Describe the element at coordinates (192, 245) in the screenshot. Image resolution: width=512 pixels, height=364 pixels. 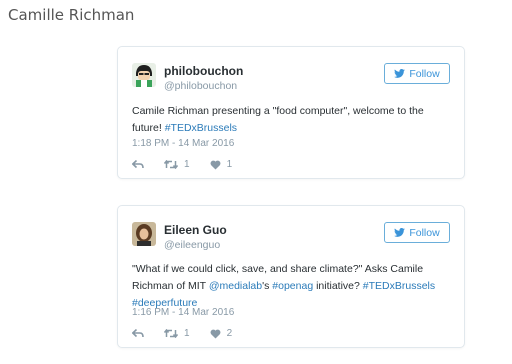
I see `author-handle: @eileenguo` at that location.